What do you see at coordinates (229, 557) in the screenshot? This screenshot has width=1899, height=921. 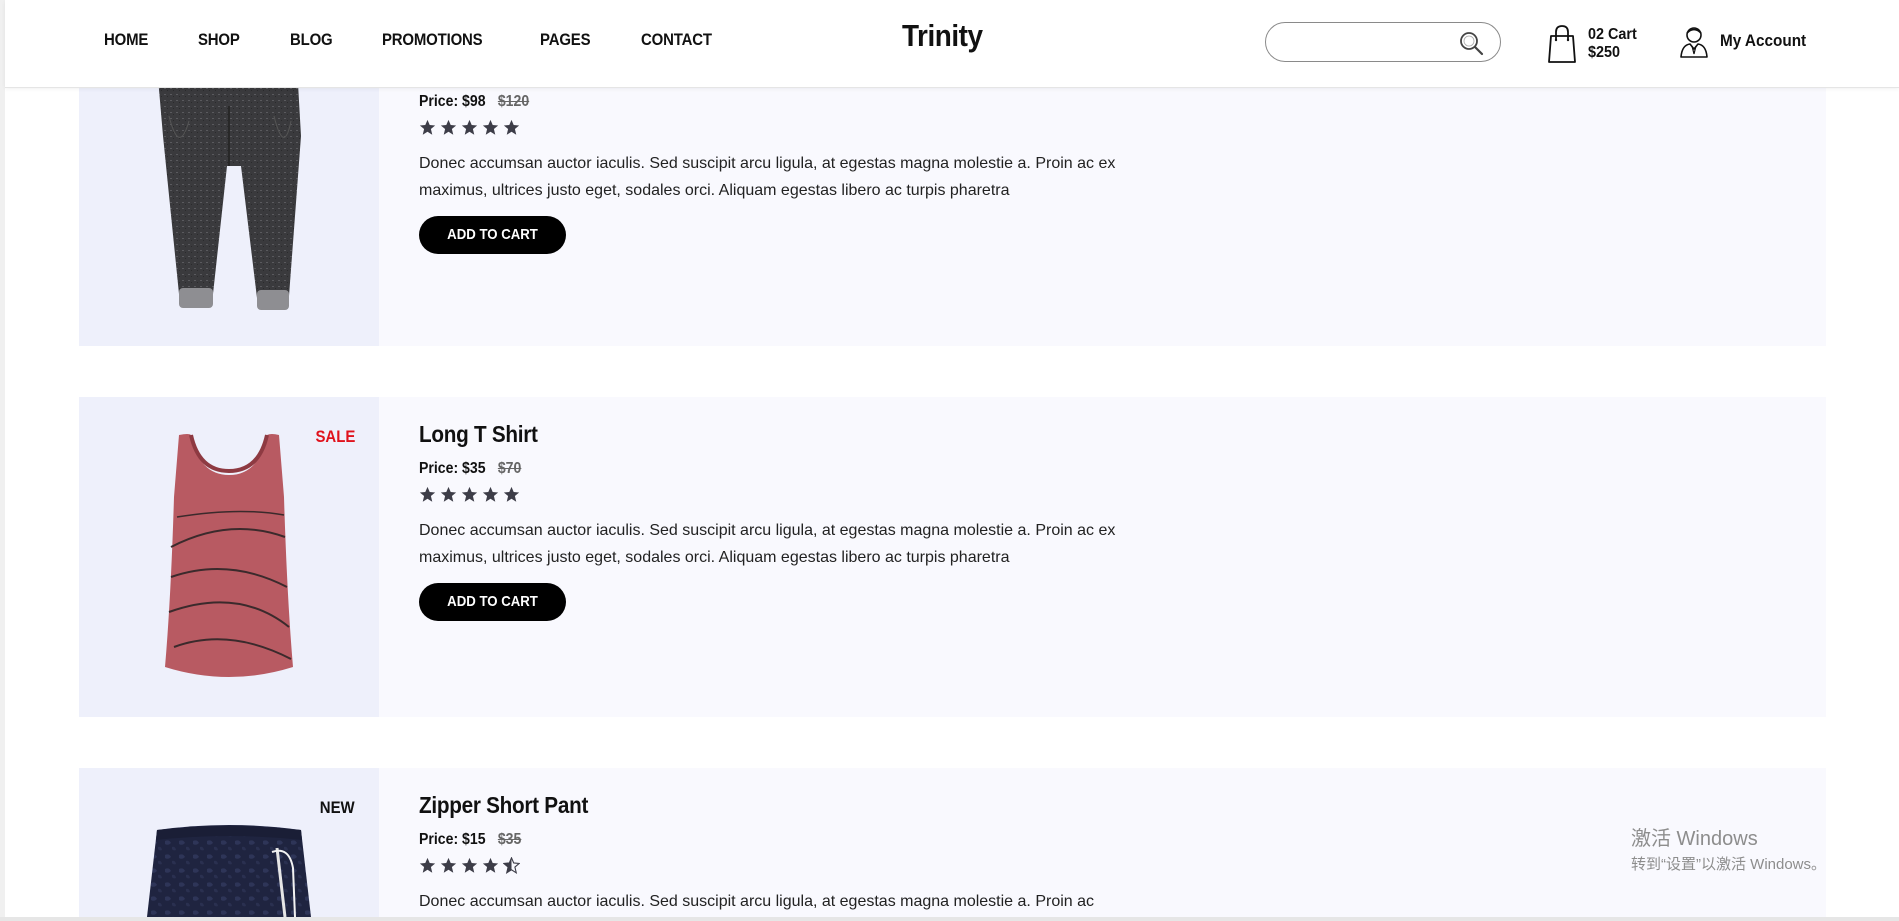 I see `product-image: SALE` at bounding box center [229, 557].